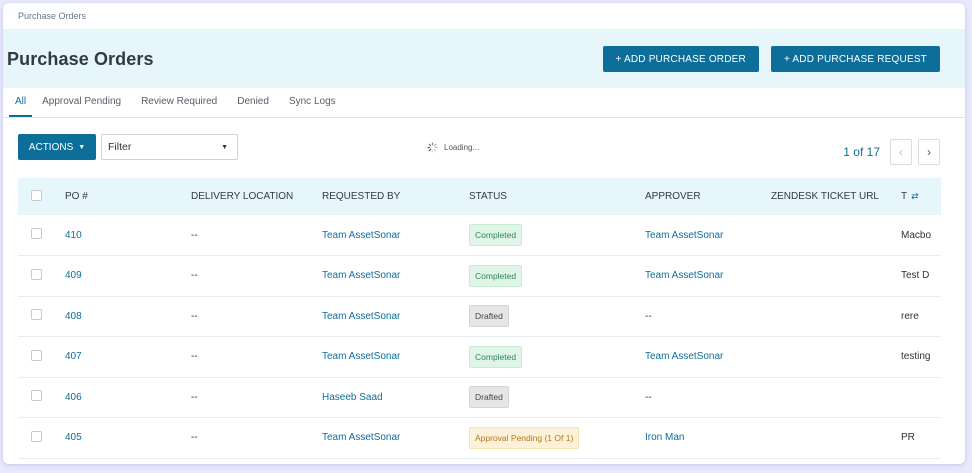 Image resolution: width=972 pixels, height=473 pixels. What do you see at coordinates (21, 102) in the screenshot?
I see `tab-all: All` at bounding box center [21, 102].